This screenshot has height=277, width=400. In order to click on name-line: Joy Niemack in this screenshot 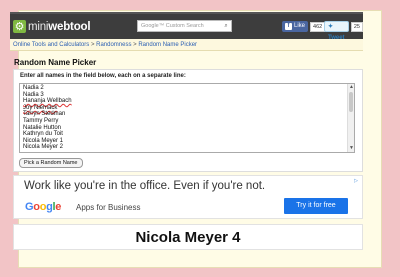, I will do `click(40, 107)`.